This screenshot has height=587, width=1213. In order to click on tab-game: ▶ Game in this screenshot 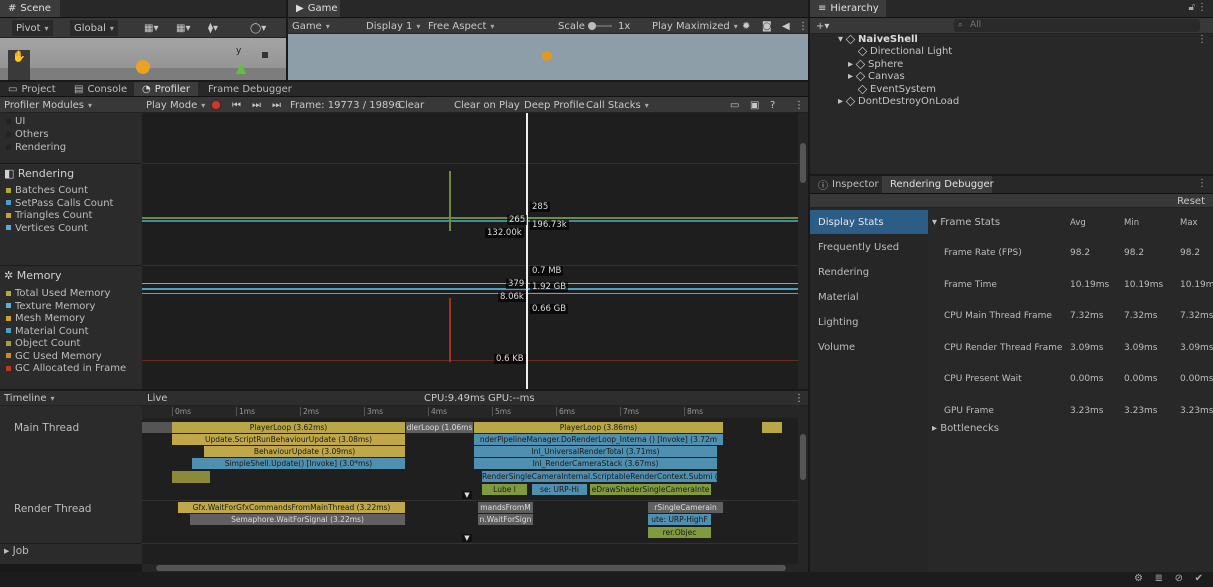, I will do `click(314, 8)`.